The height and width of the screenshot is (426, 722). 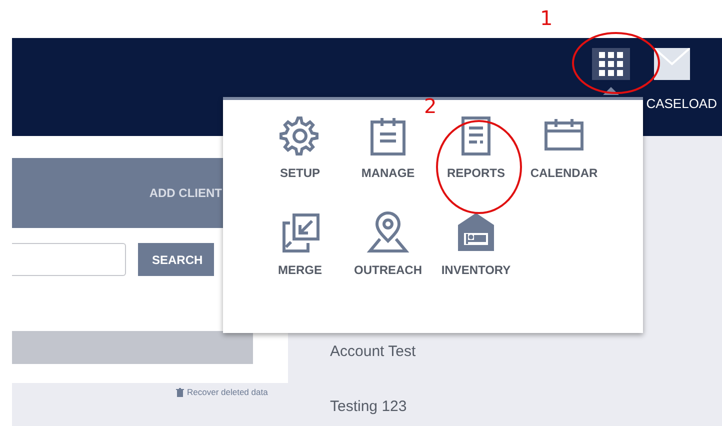 I want to click on menu-item: INVENTORY, so click(x=476, y=259).